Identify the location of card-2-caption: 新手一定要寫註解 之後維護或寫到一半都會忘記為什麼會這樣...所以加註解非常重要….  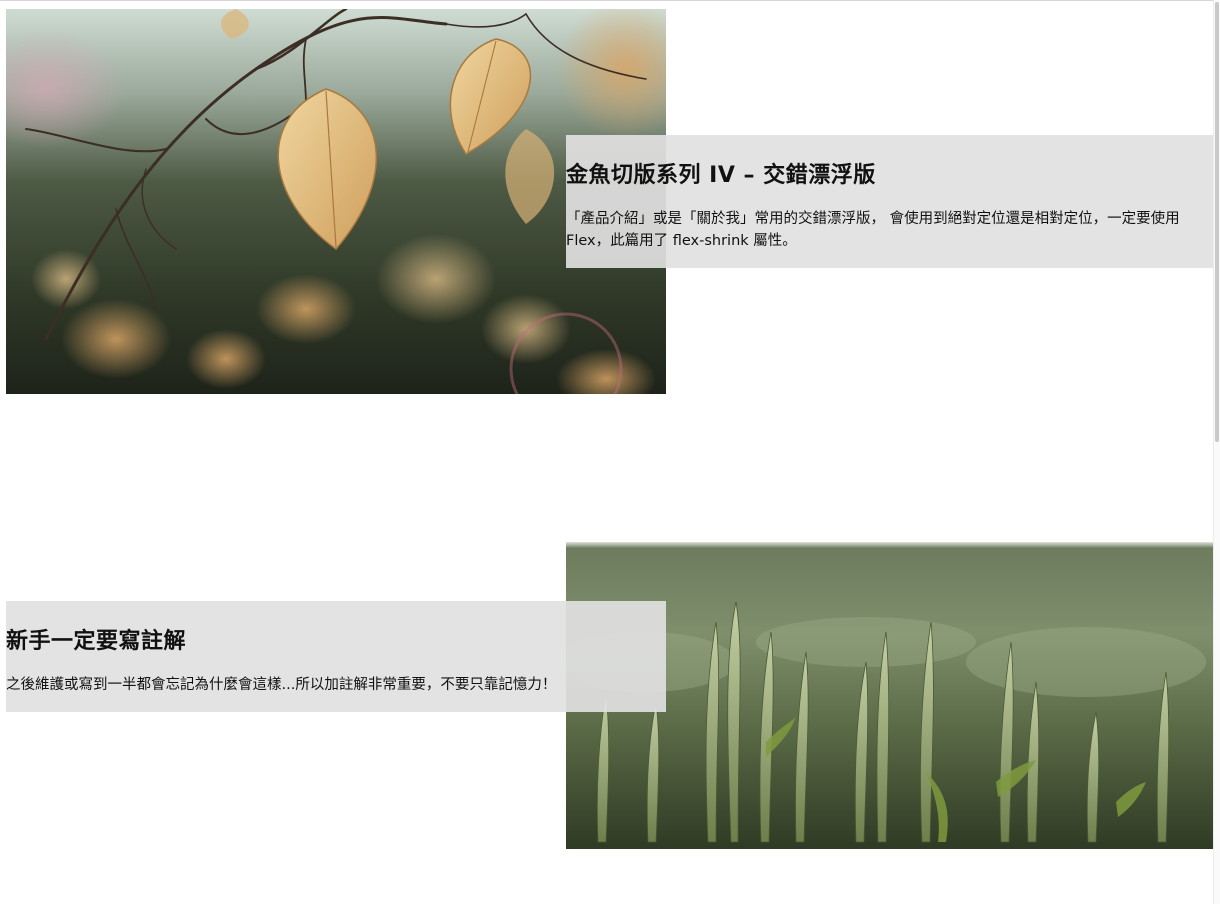
(336, 656).